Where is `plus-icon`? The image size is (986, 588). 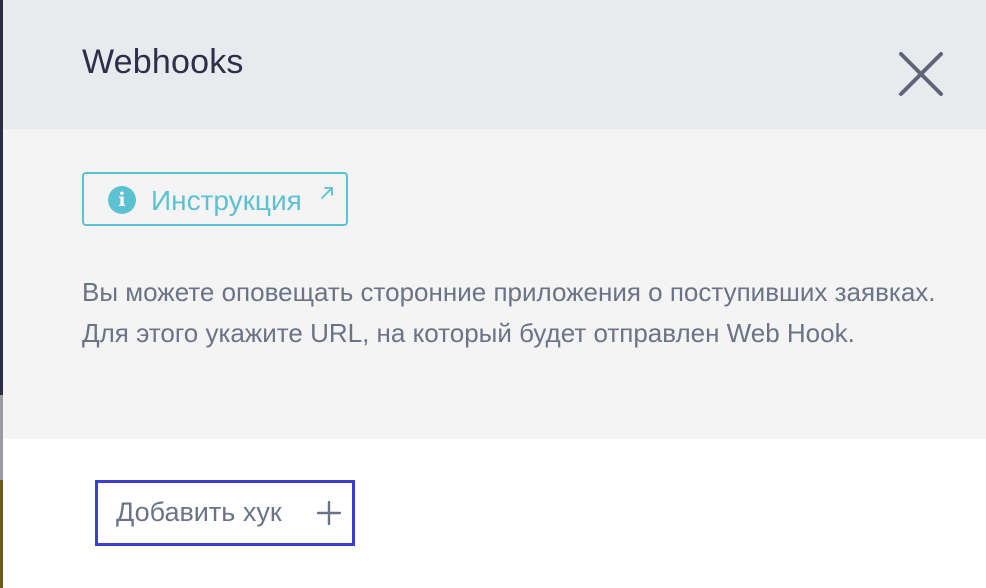
plus-icon is located at coordinates (329, 513).